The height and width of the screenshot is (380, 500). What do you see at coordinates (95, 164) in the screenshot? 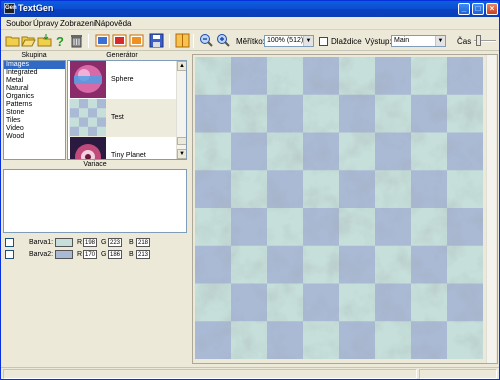
I see `variations-header: Variace` at bounding box center [95, 164].